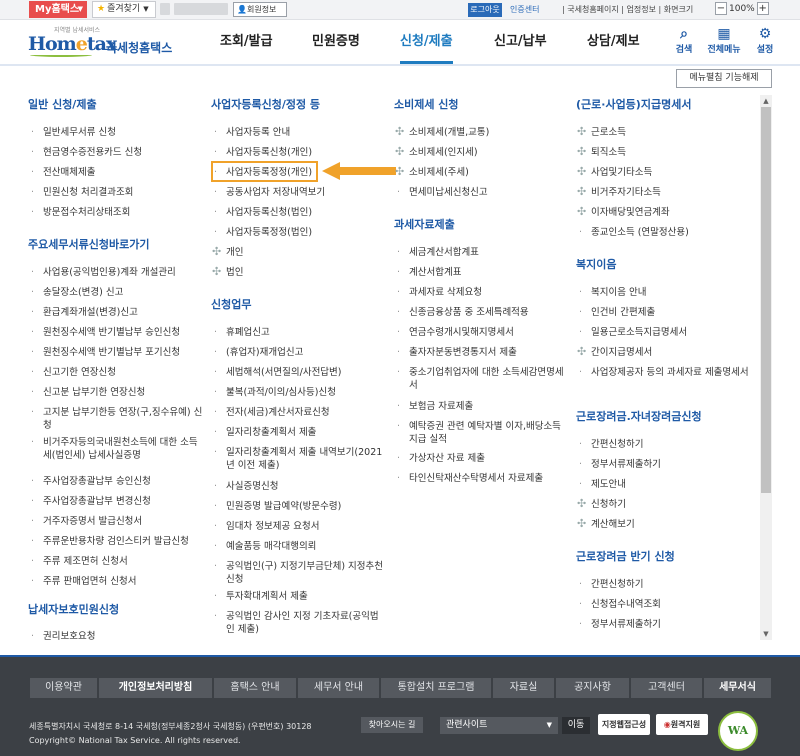 This screenshot has width=800, height=756. What do you see at coordinates (298, 232) in the screenshot?
I see `menu-item: · 사업자등록정정(법인)` at bounding box center [298, 232].